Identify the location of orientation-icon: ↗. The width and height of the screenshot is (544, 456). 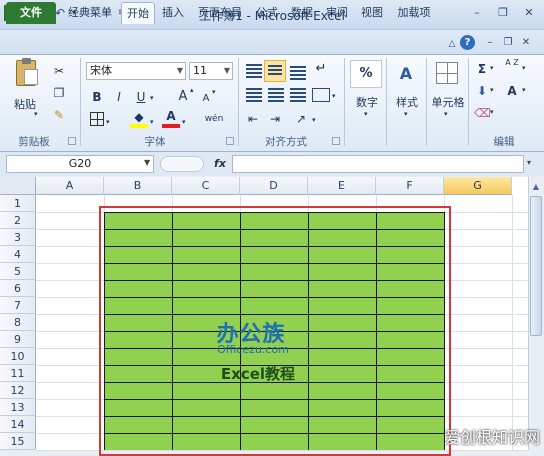
(301, 119).